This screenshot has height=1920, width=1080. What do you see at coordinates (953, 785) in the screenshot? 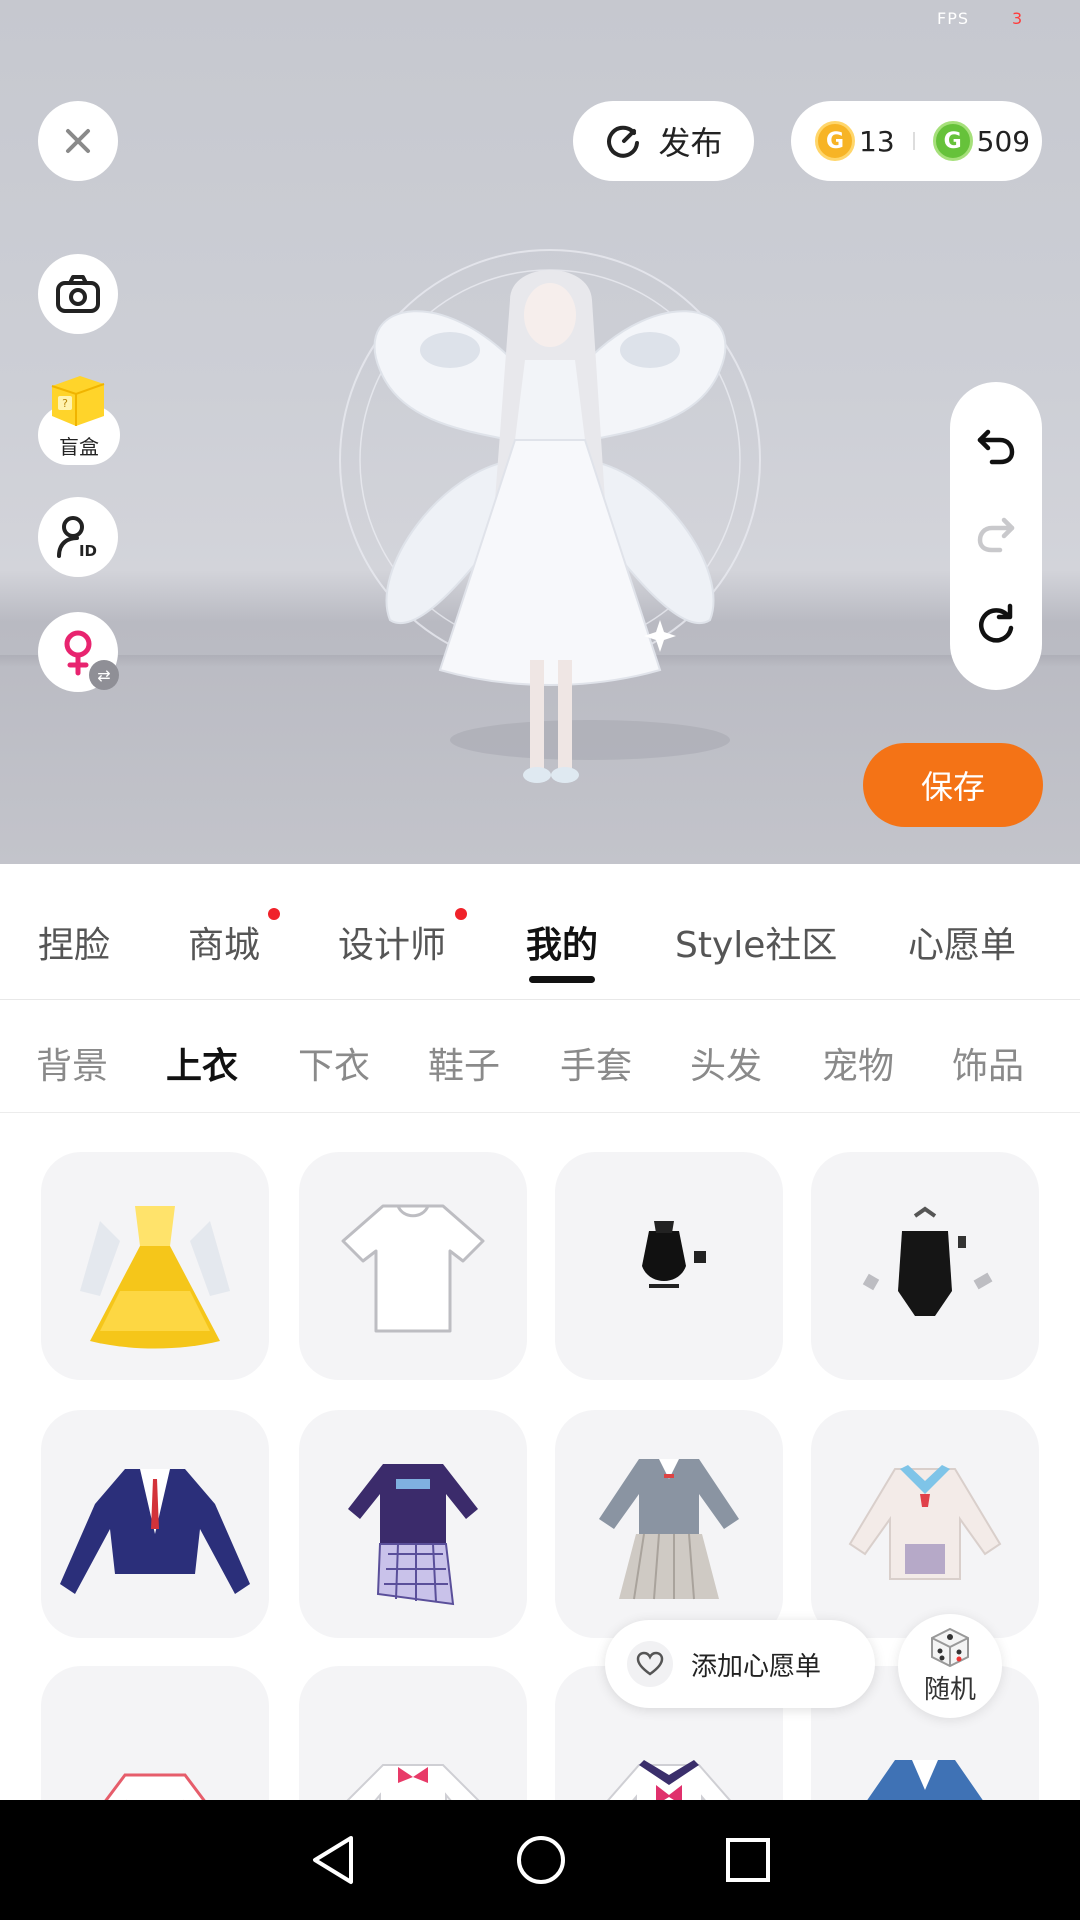
I see `save-button: 保存` at bounding box center [953, 785].